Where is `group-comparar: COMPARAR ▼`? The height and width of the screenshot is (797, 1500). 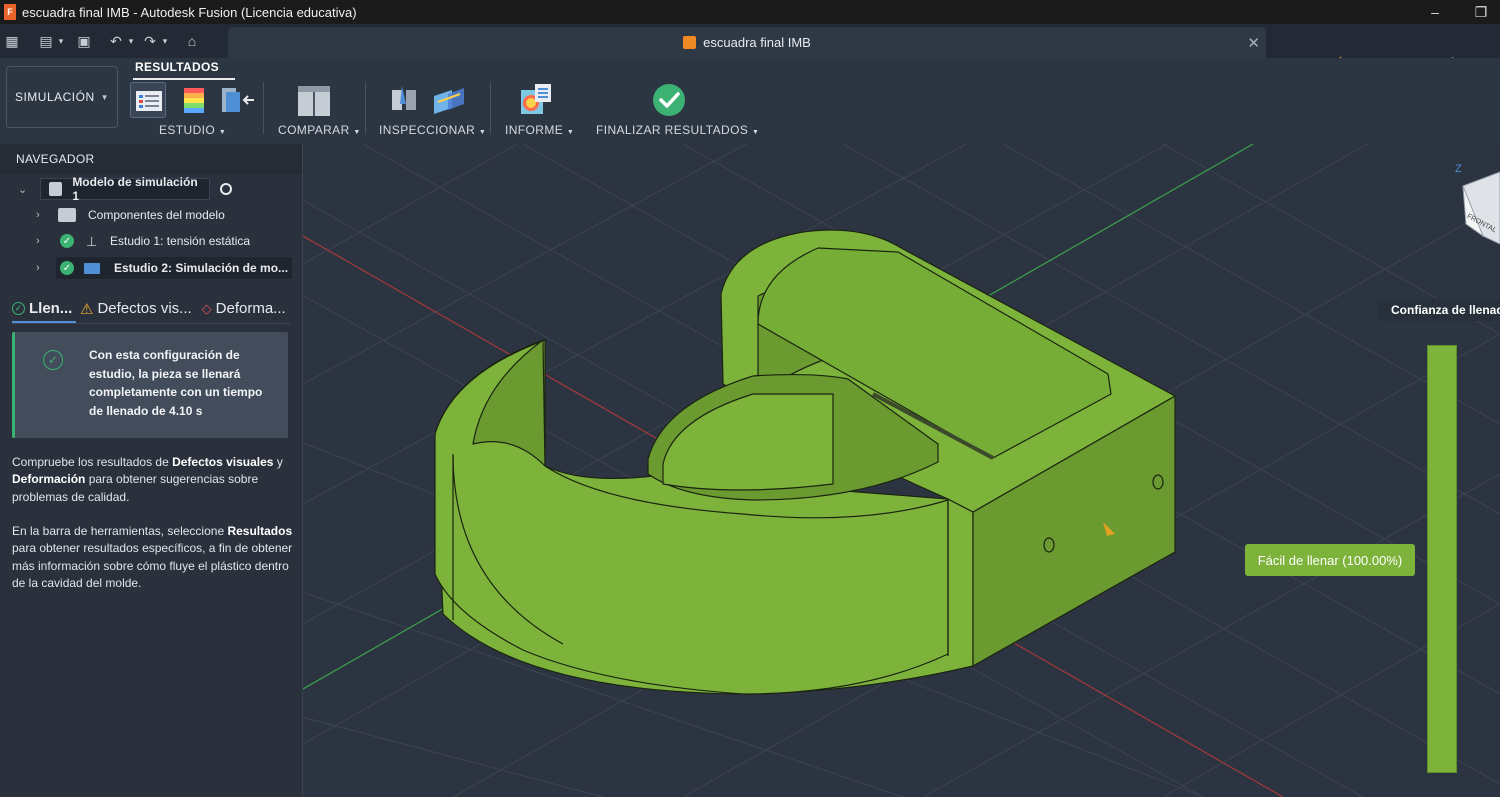
group-comparar: COMPARAR ▼ is located at coordinates (319, 130).